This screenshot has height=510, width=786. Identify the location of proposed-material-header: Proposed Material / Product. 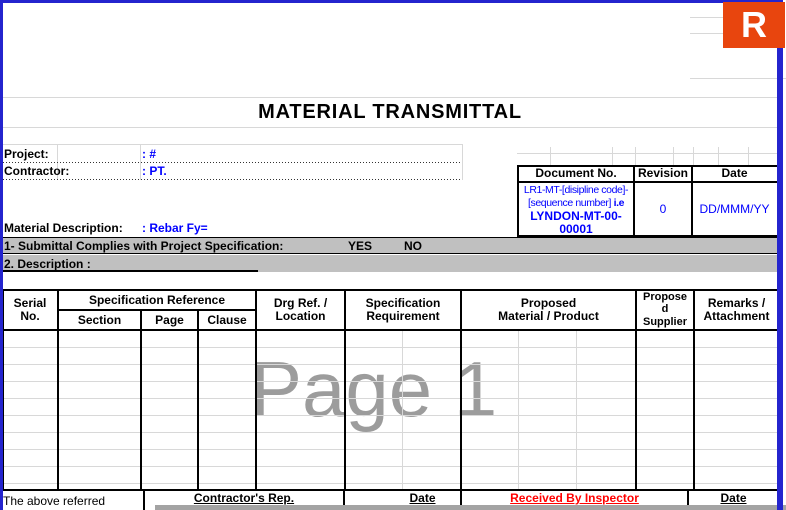
(548, 309).